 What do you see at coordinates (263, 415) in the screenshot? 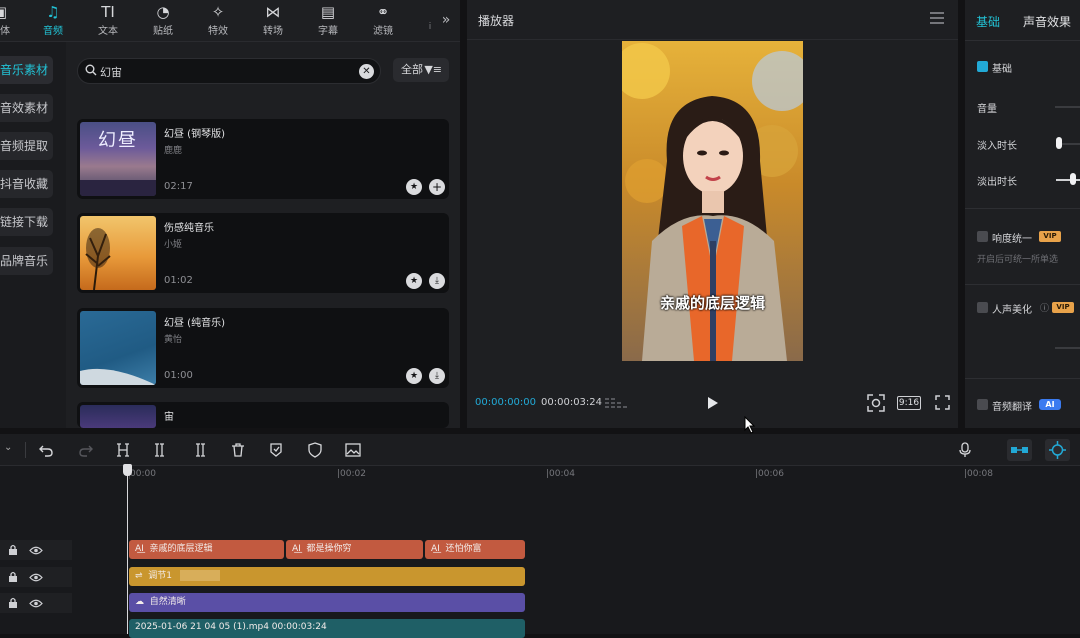
I see `track-item: 宙` at bounding box center [263, 415].